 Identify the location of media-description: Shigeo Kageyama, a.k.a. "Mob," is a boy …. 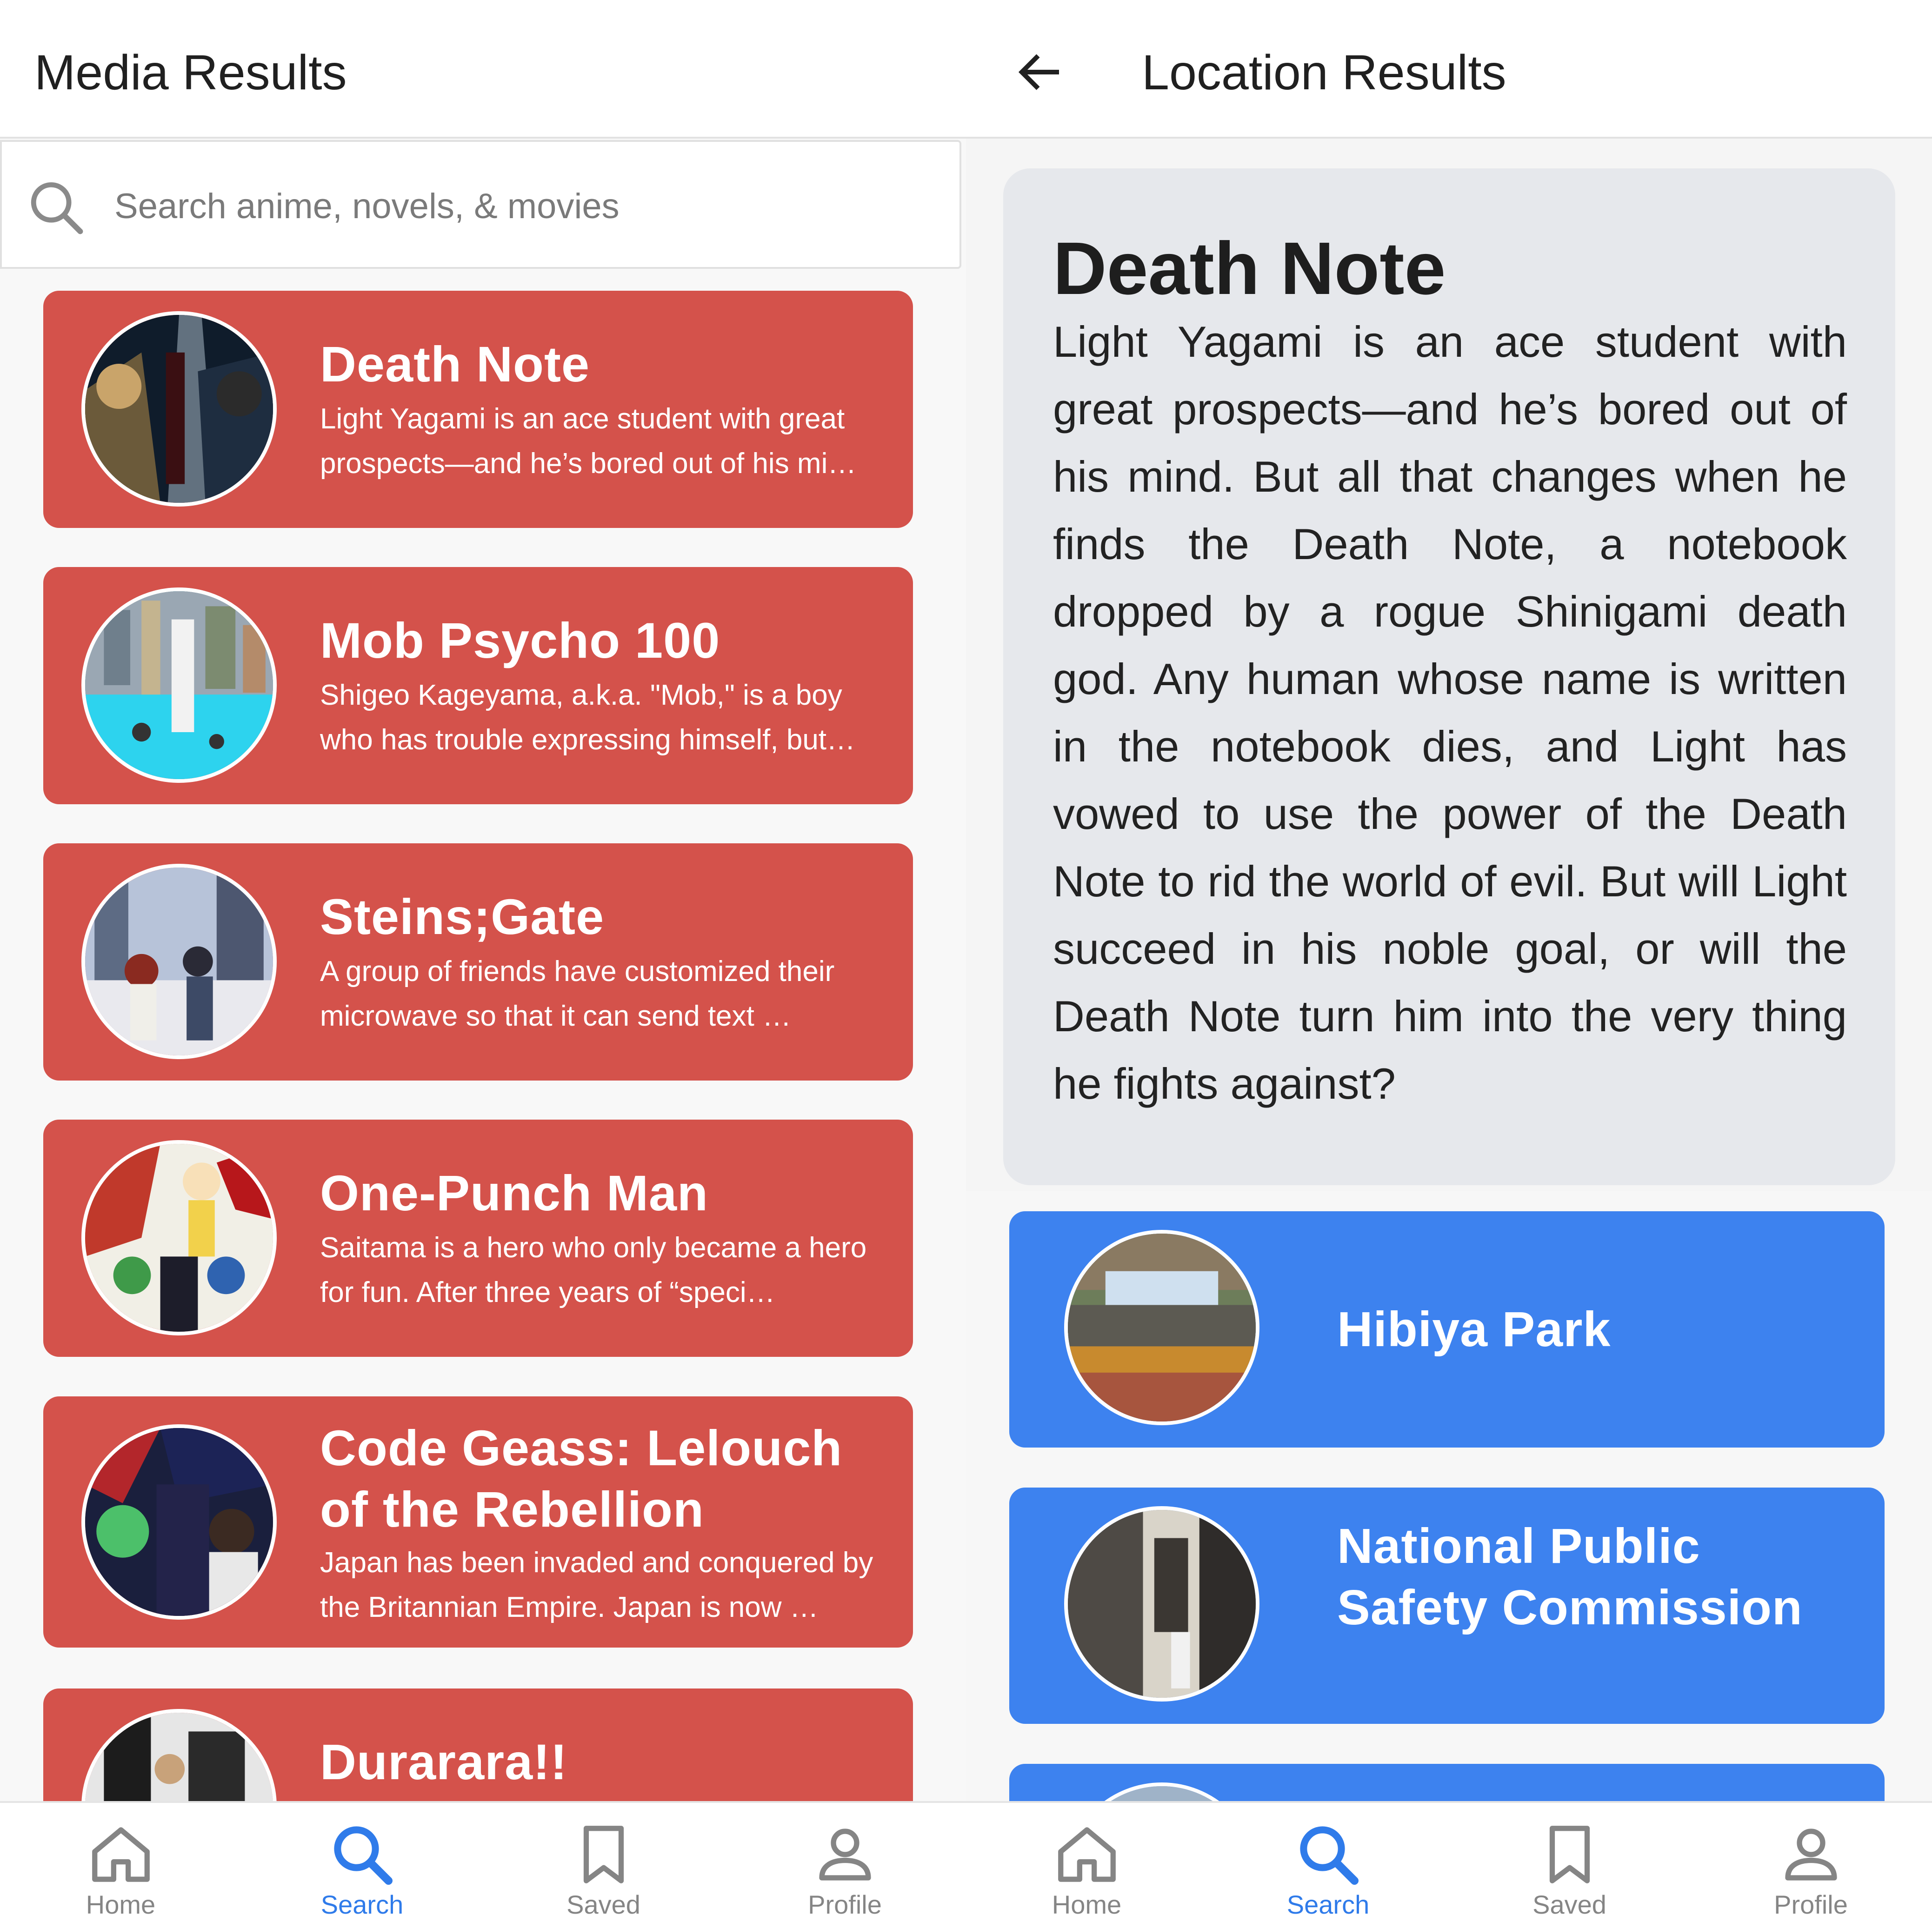
(588, 717).